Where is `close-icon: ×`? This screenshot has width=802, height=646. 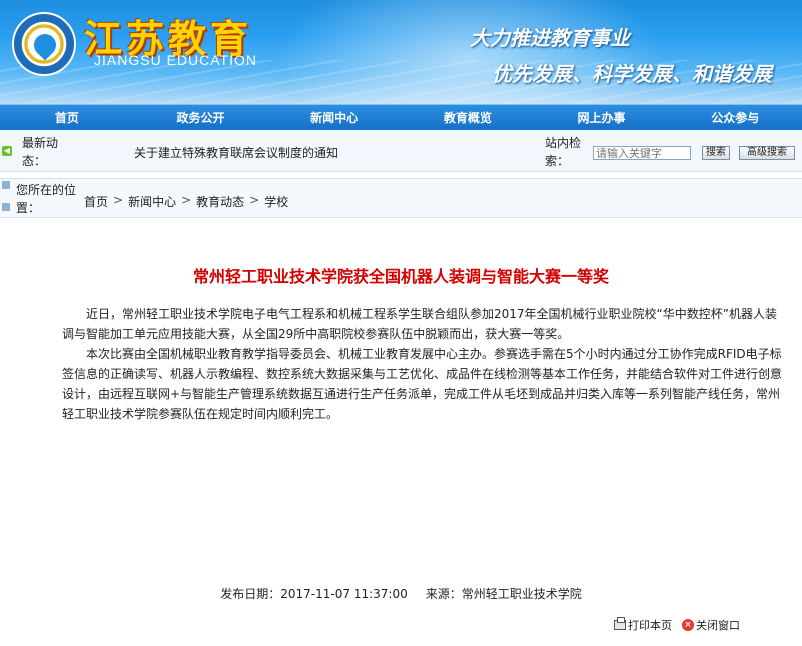
close-icon: × is located at coordinates (688, 625).